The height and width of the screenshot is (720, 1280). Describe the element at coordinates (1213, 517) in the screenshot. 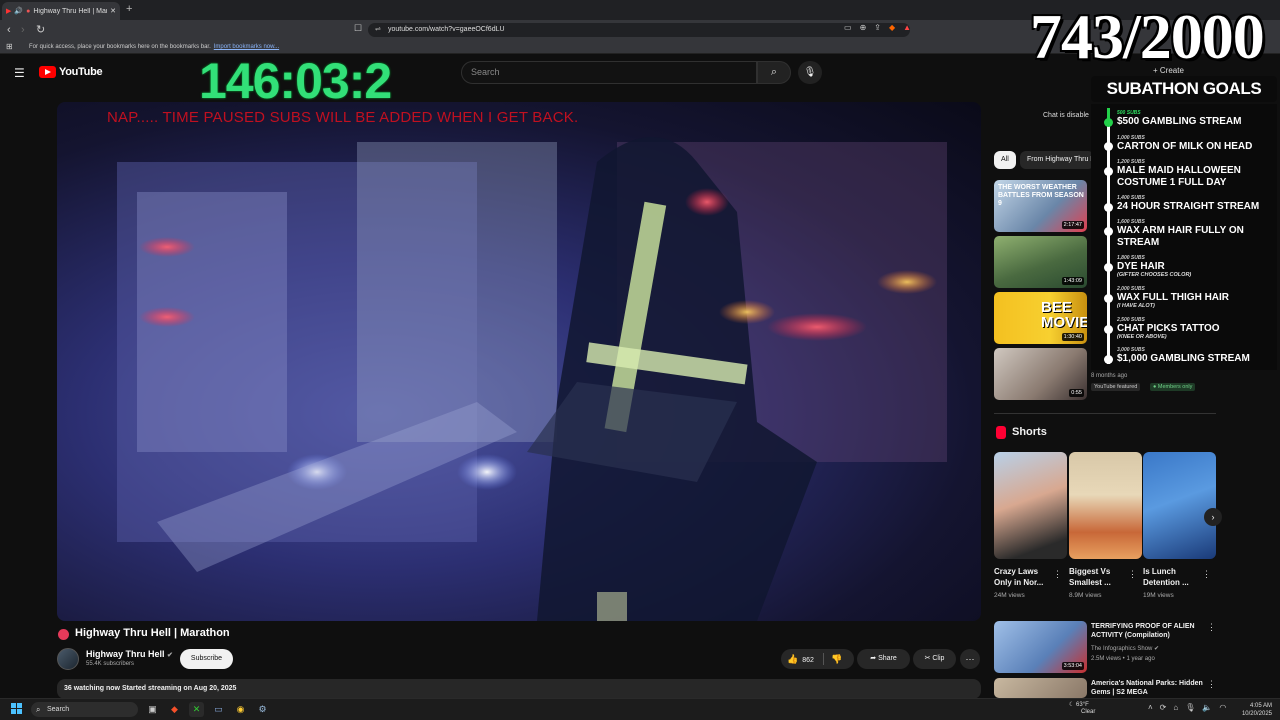

I see `shorts-next-button: ›` at that location.